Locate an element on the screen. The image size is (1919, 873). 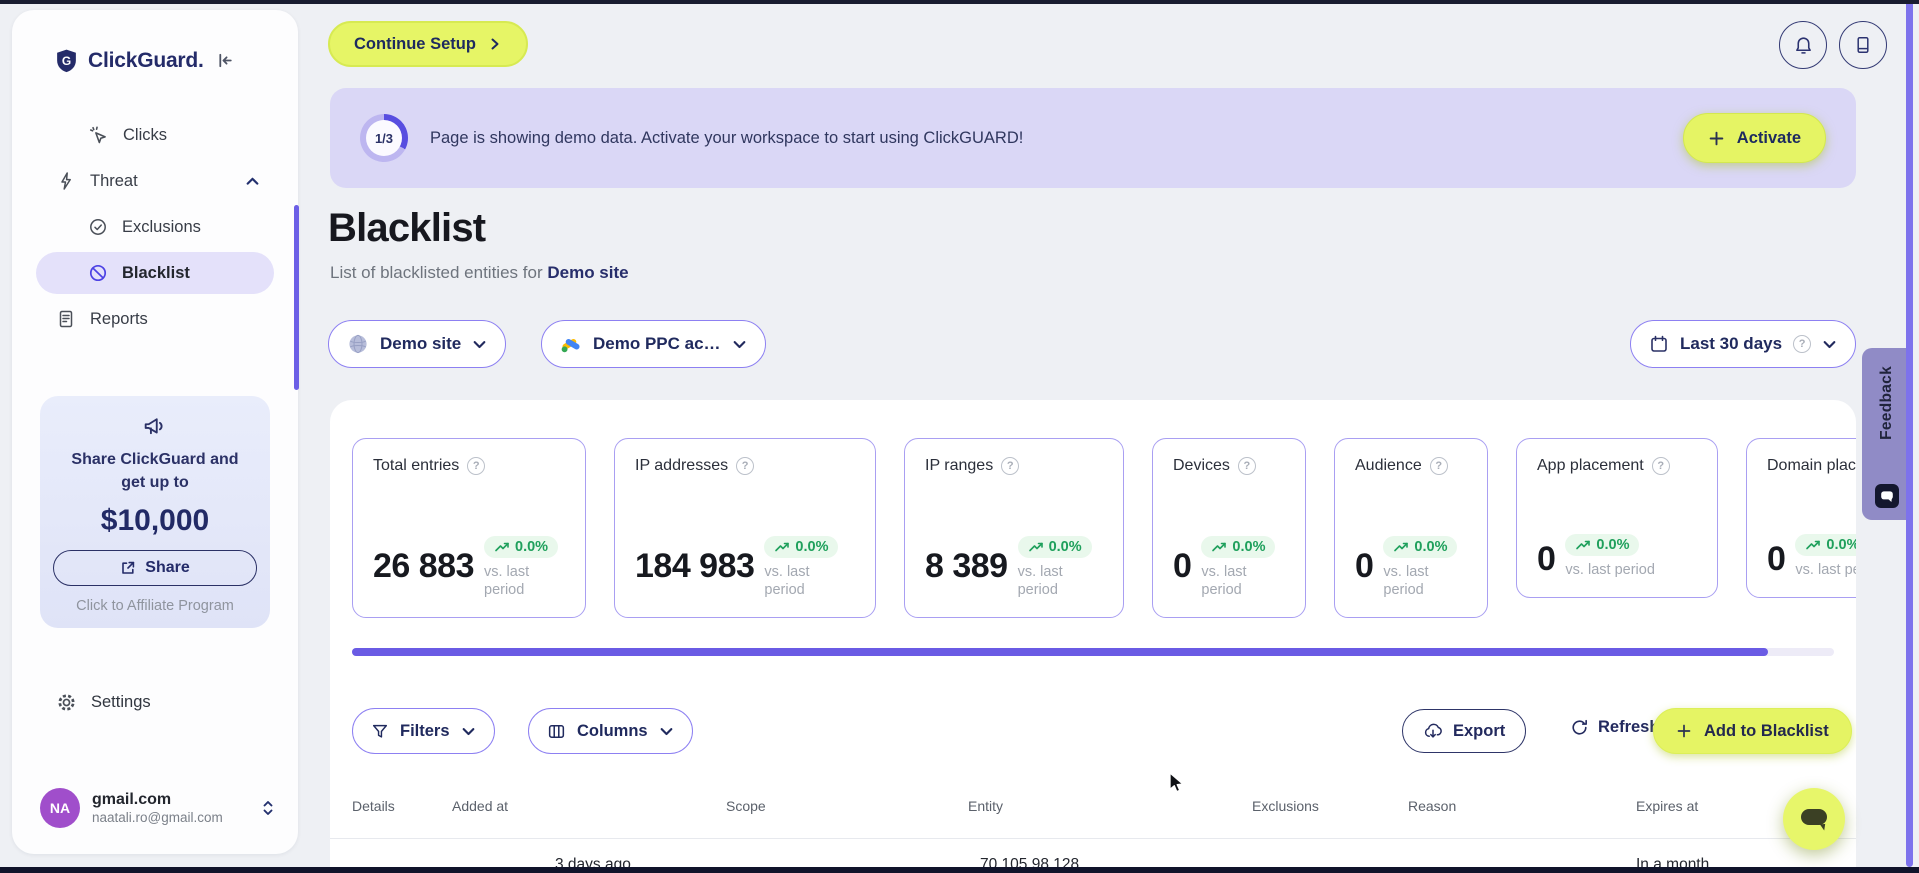
scrollbar-thumb is located at coordinates (1060, 652).